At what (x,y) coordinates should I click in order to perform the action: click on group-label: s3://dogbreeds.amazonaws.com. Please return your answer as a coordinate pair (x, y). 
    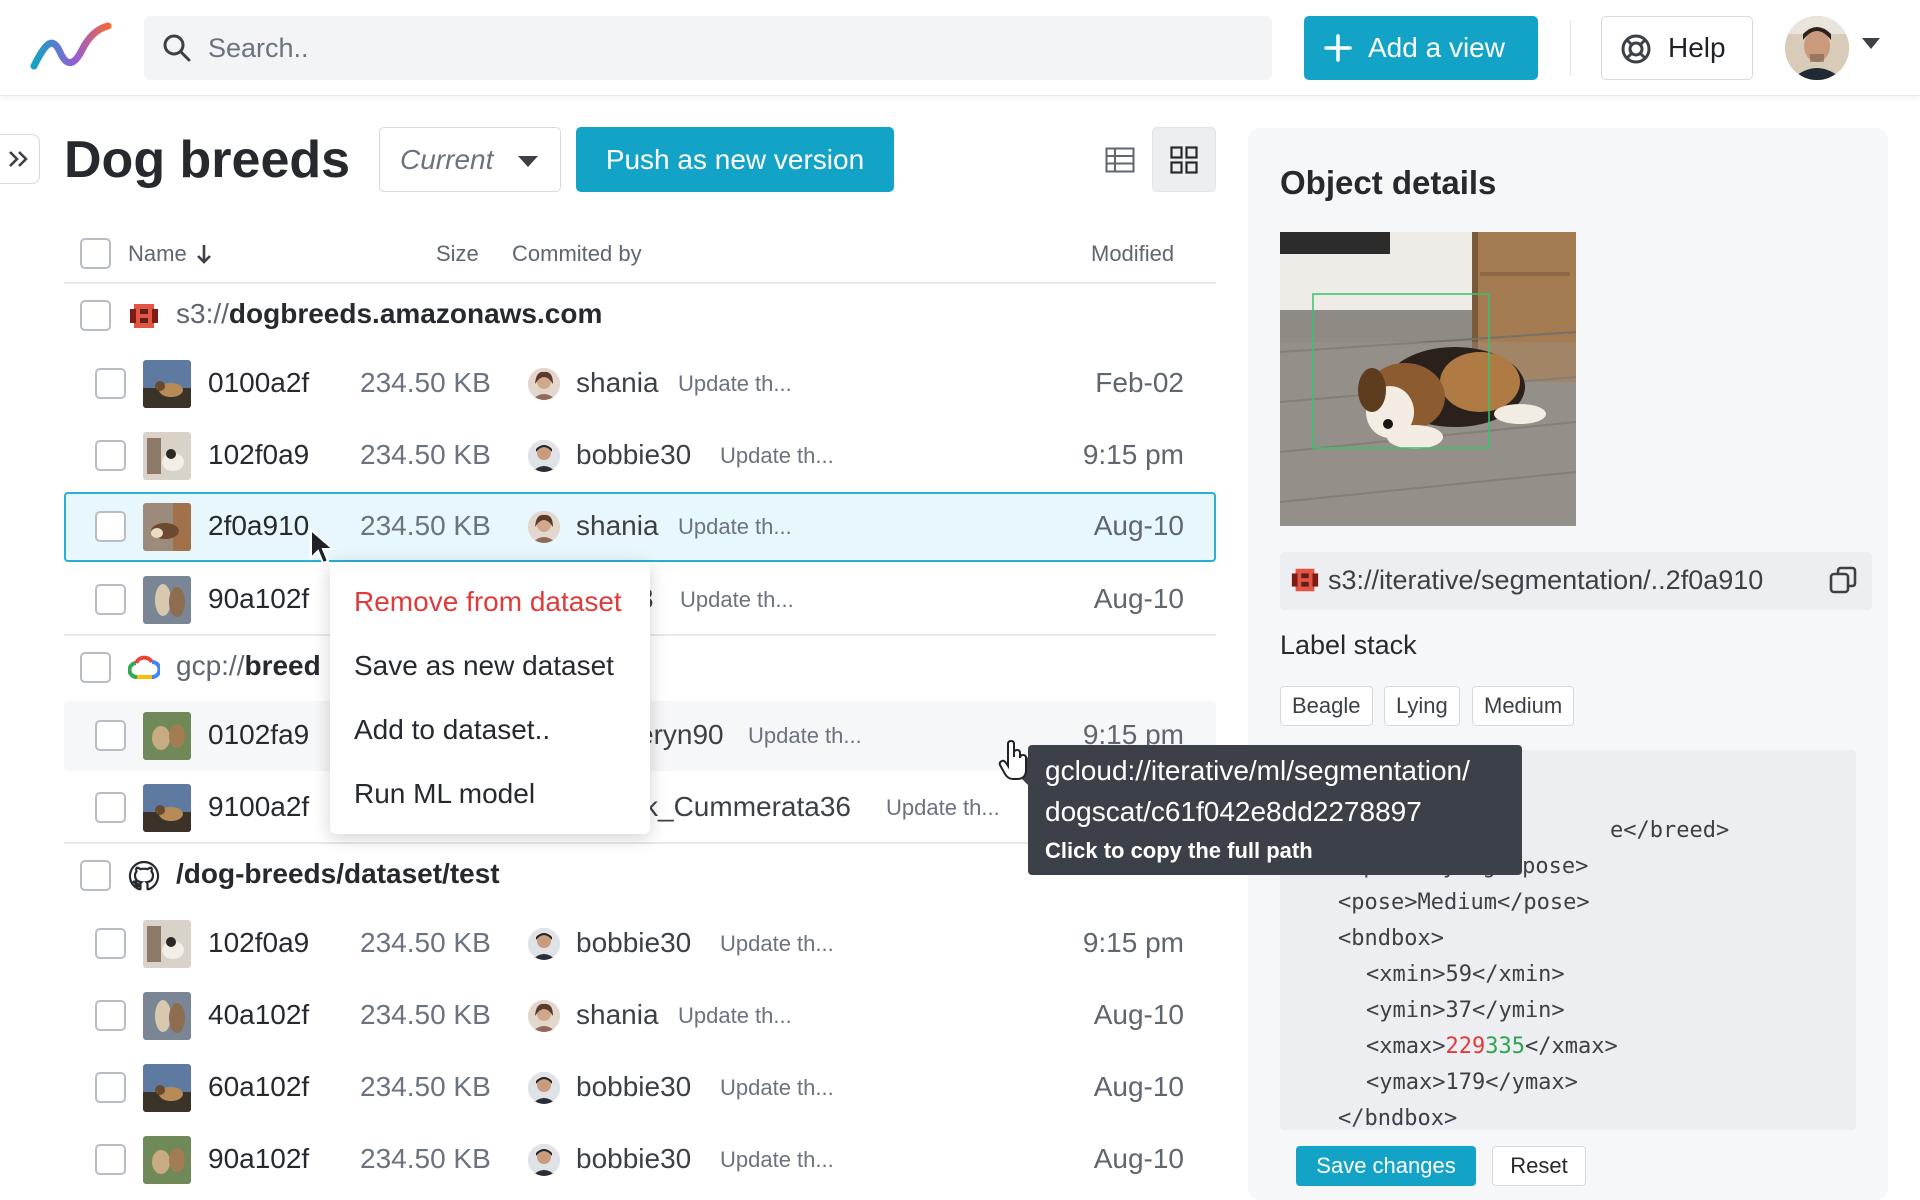
    Looking at the image, I should click on (389, 313).